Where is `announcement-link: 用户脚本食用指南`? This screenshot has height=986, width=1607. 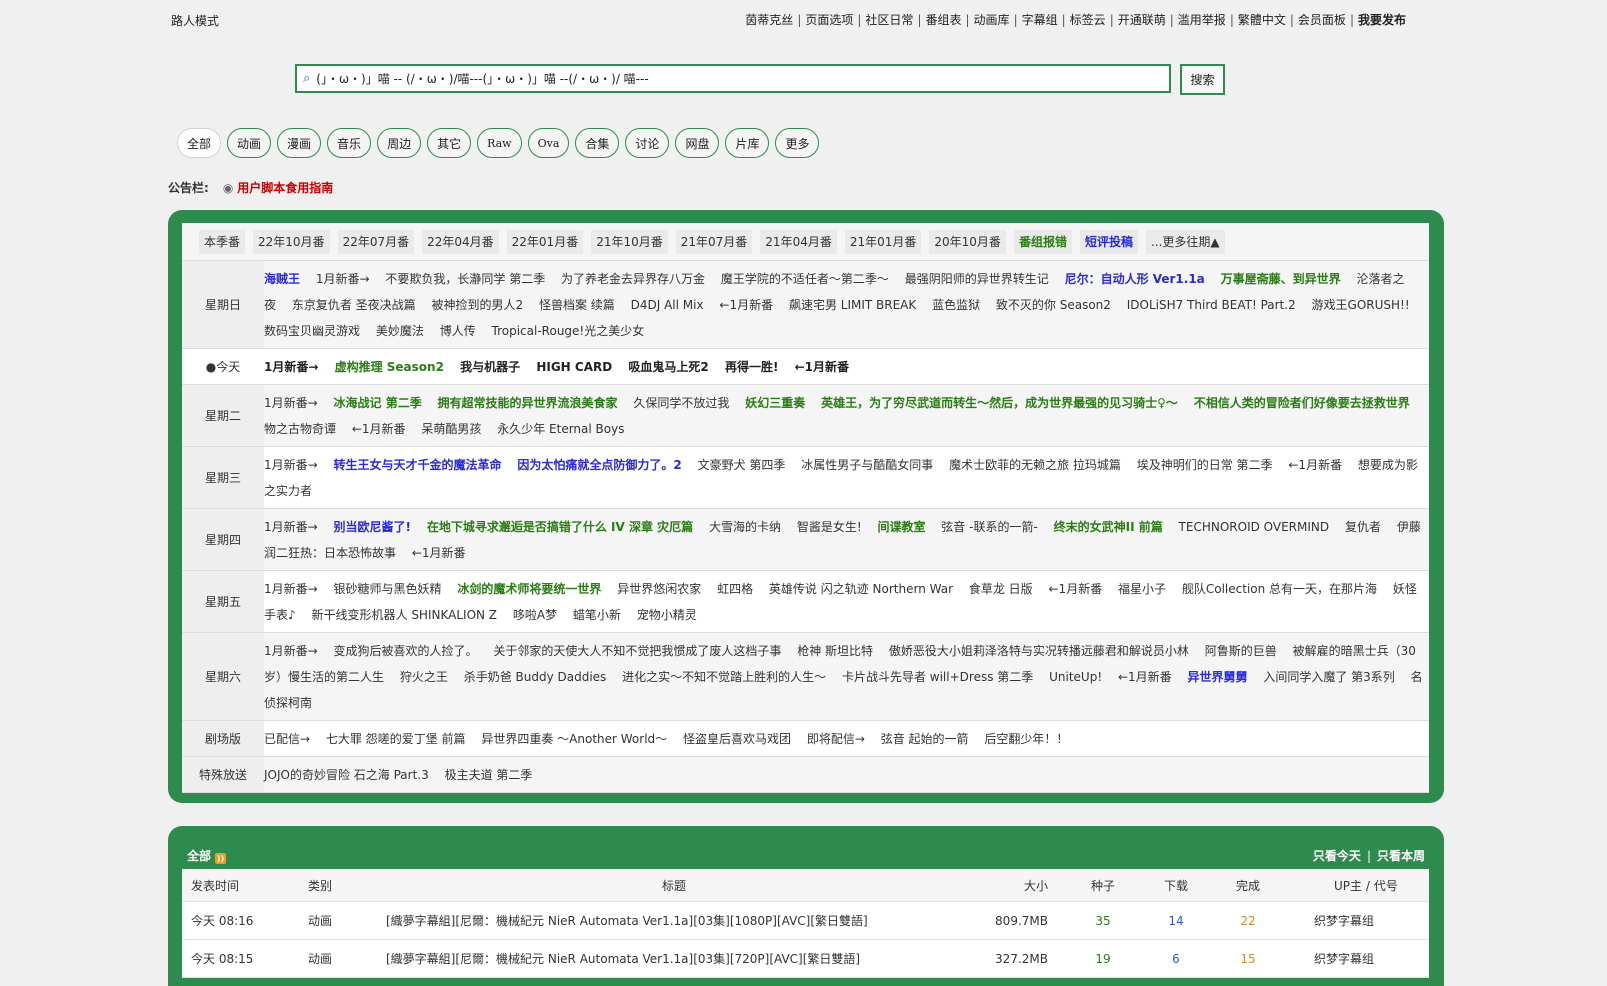
announcement-link: 用户脚本食用指南 is located at coordinates (285, 188).